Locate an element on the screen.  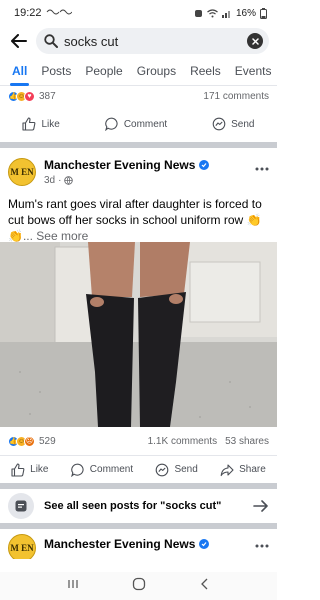
post-like-label: Like is located at coordinates (39, 469).